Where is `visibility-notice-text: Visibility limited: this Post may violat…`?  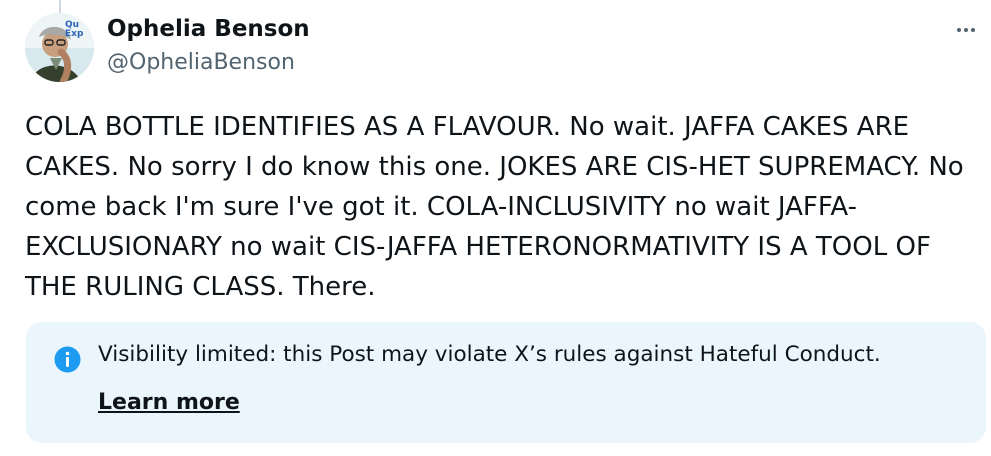
visibility-notice-text: Visibility limited: this Post may violat… is located at coordinates (489, 354).